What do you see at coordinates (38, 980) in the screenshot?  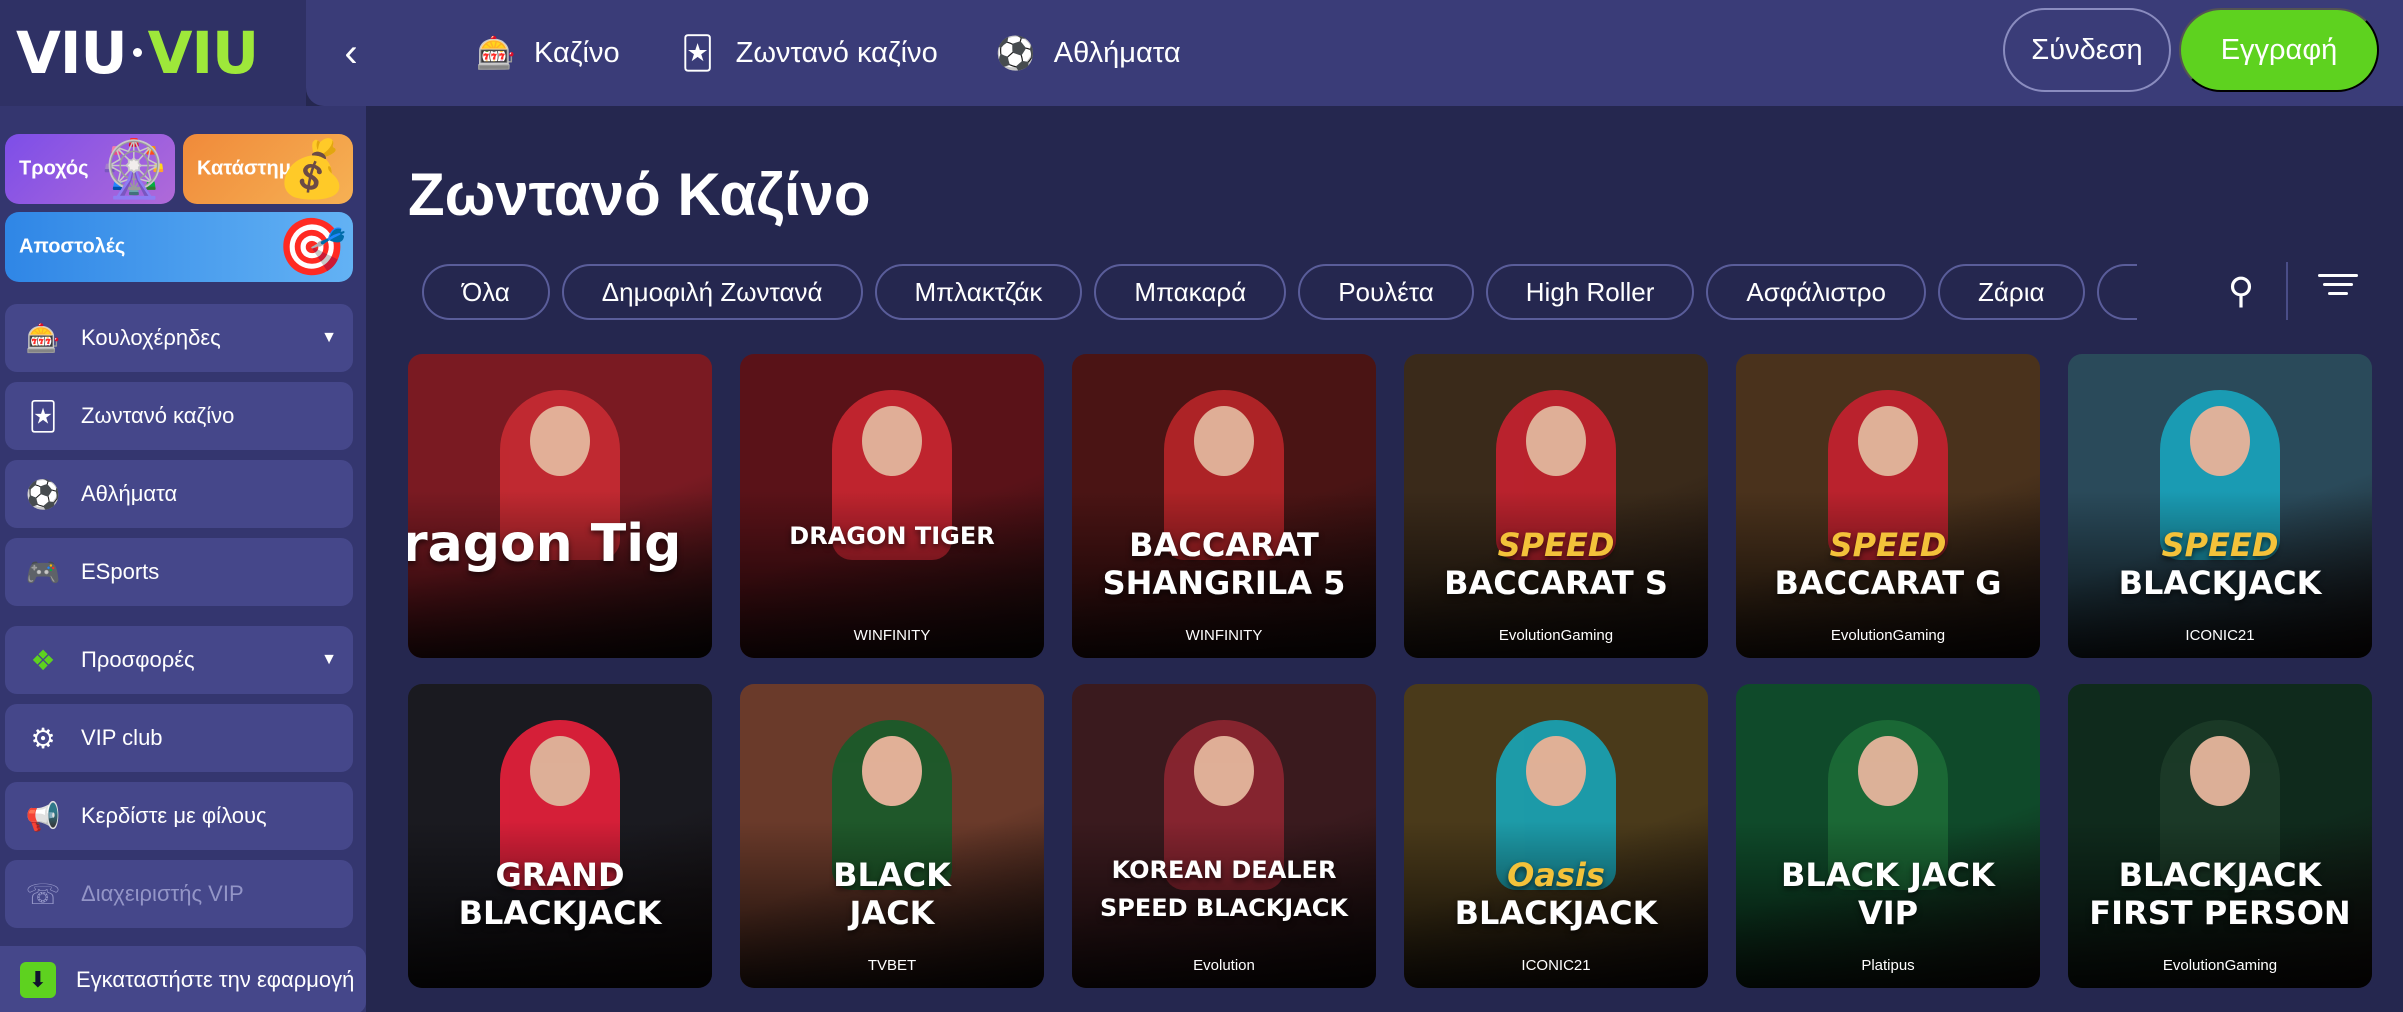 I see `download-icon: ⬇` at bounding box center [38, 980].